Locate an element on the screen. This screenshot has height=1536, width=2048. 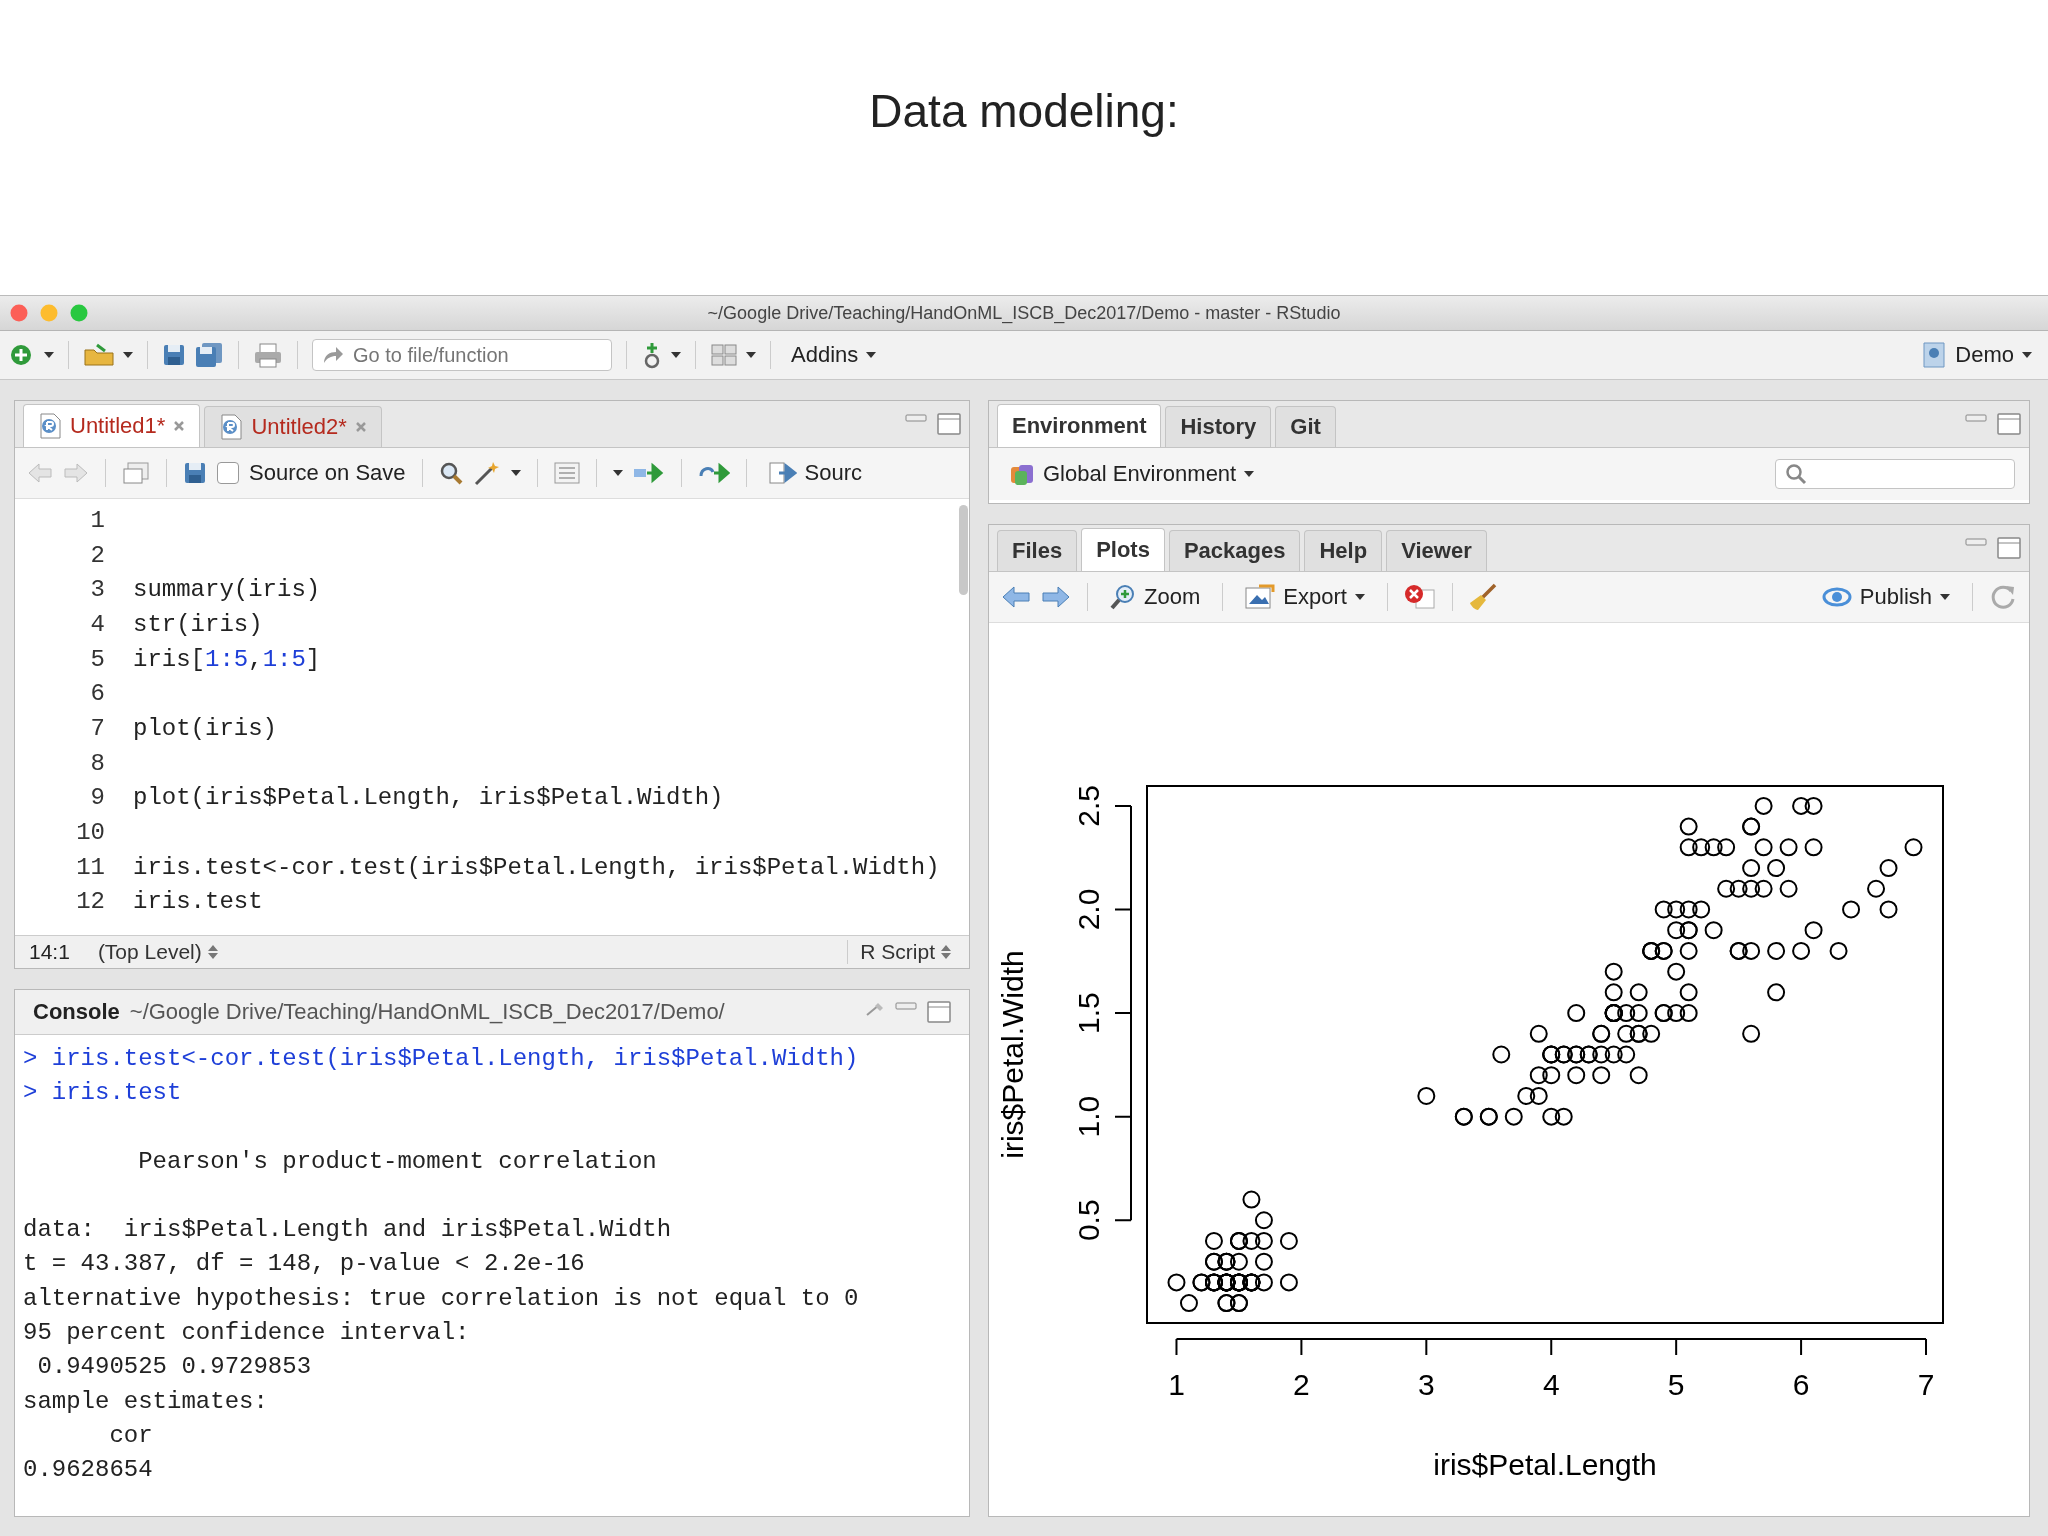
command-text: > iris.test<-cor.test(iris$Petal.Length, iris$Petal.Width) is located at coordinates (441, 1058).